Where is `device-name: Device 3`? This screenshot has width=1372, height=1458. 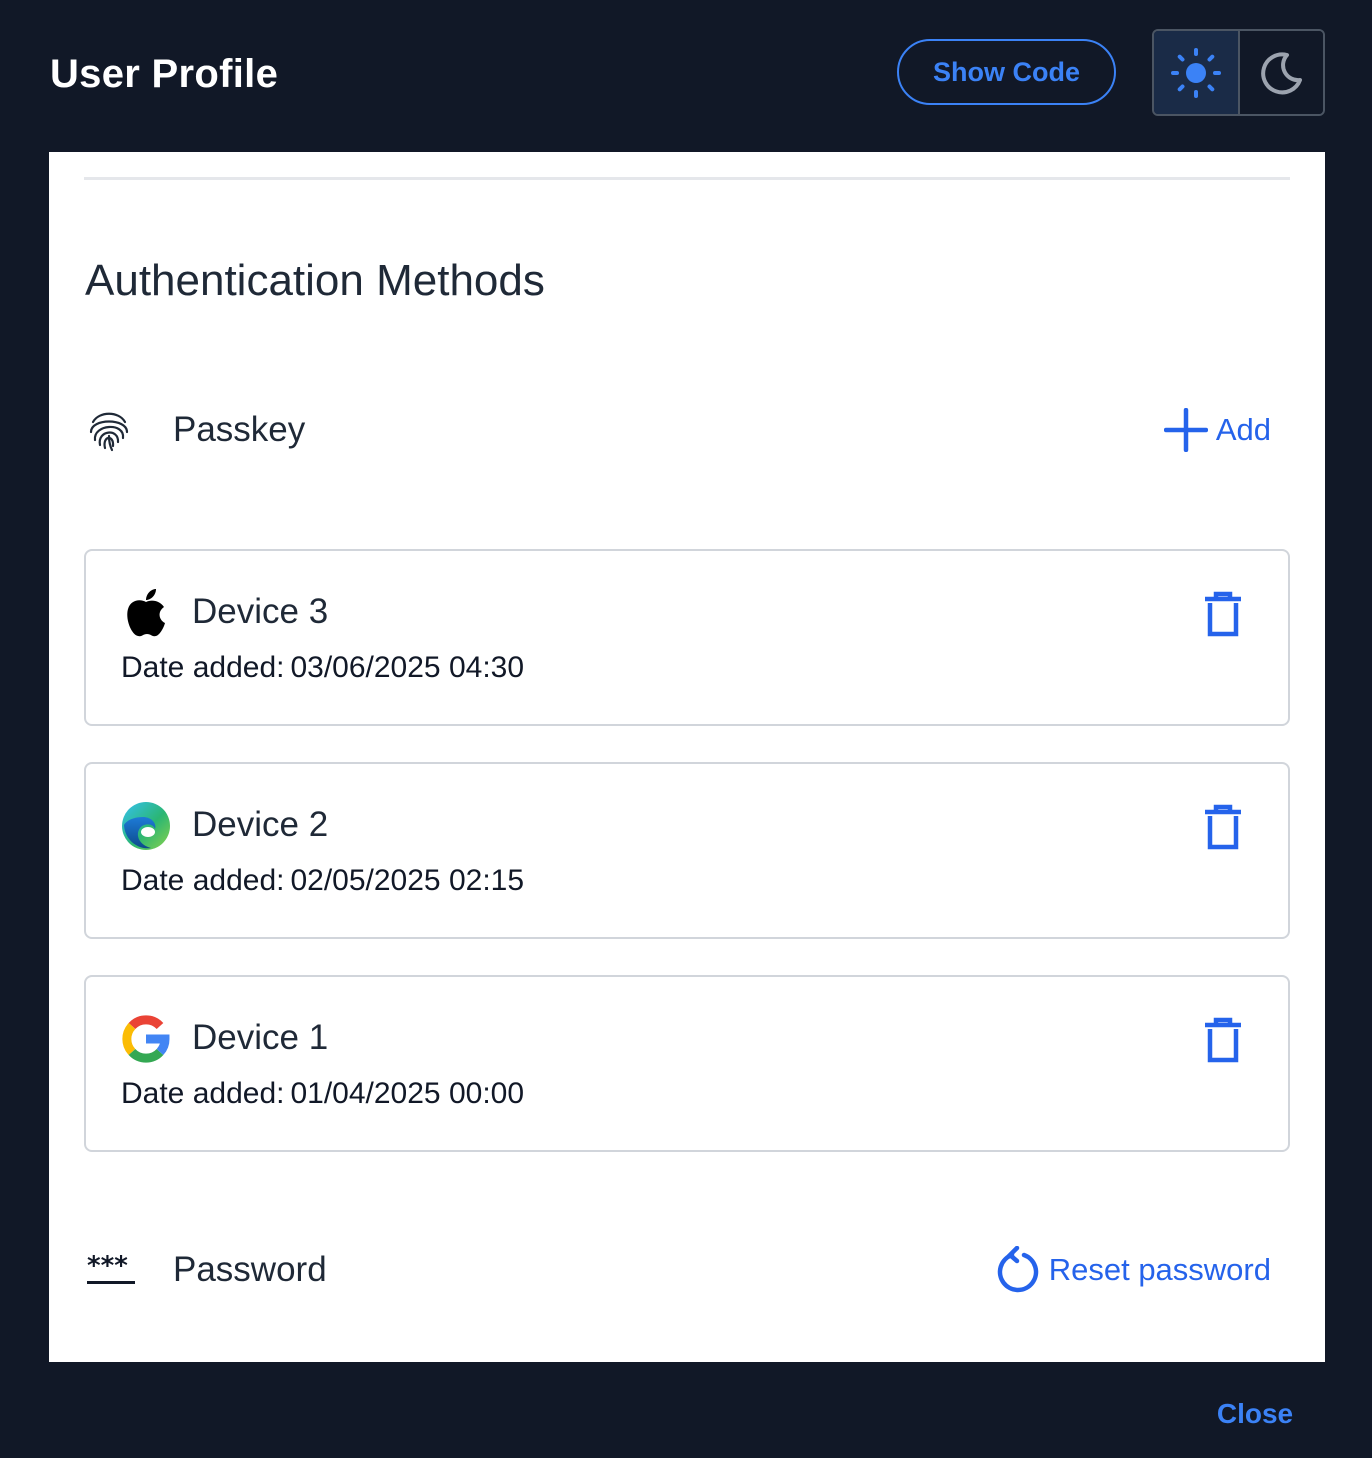
device-name: Device 3 is located at coordinates (260, 611).